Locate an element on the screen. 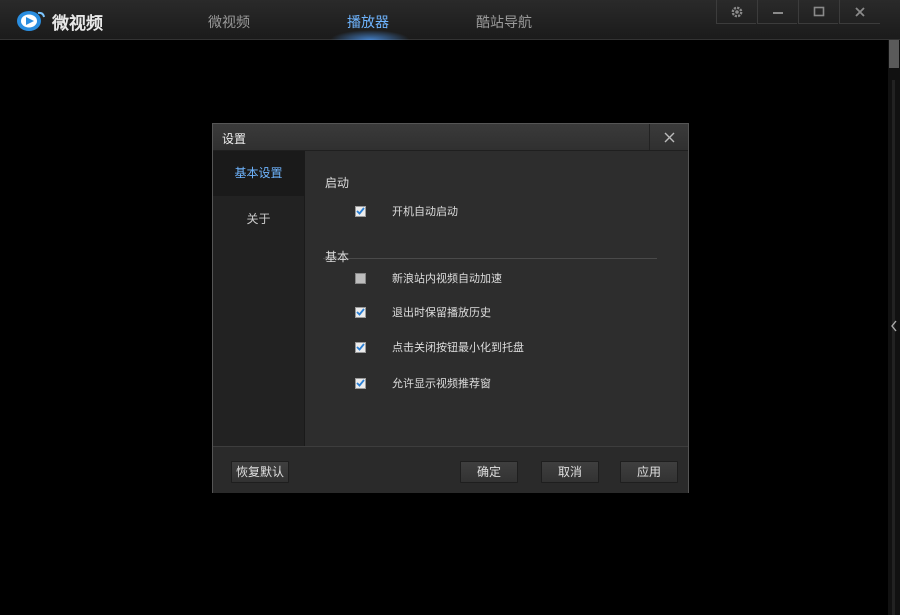 This screenshot has width=900, height=615. section-divider is located at coordinates (490, 258).